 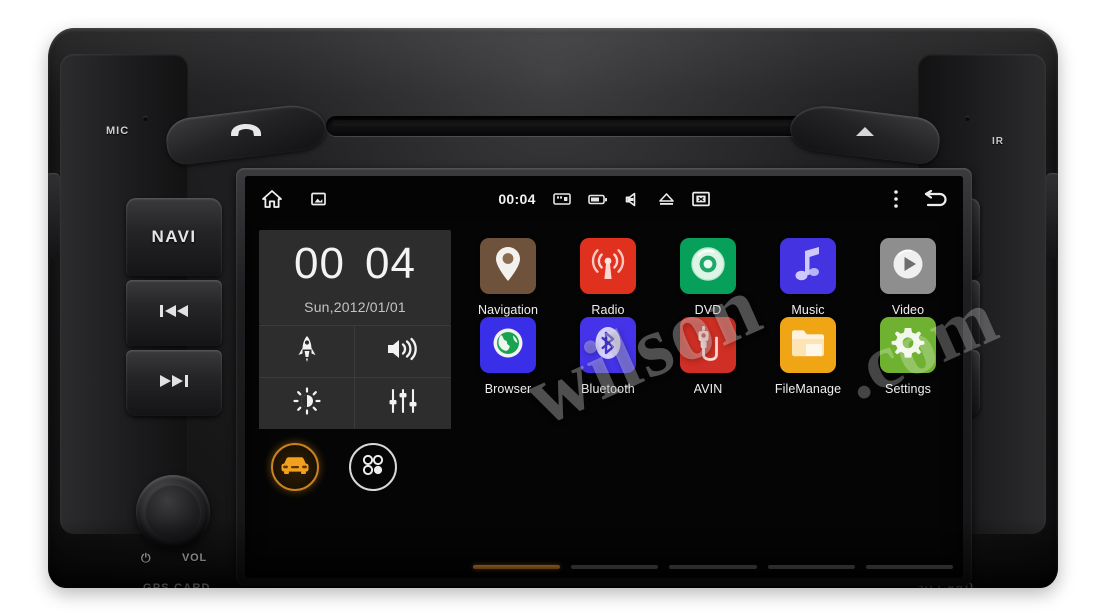 I want to click on app-label: Settings, so click(x=908, y=389).